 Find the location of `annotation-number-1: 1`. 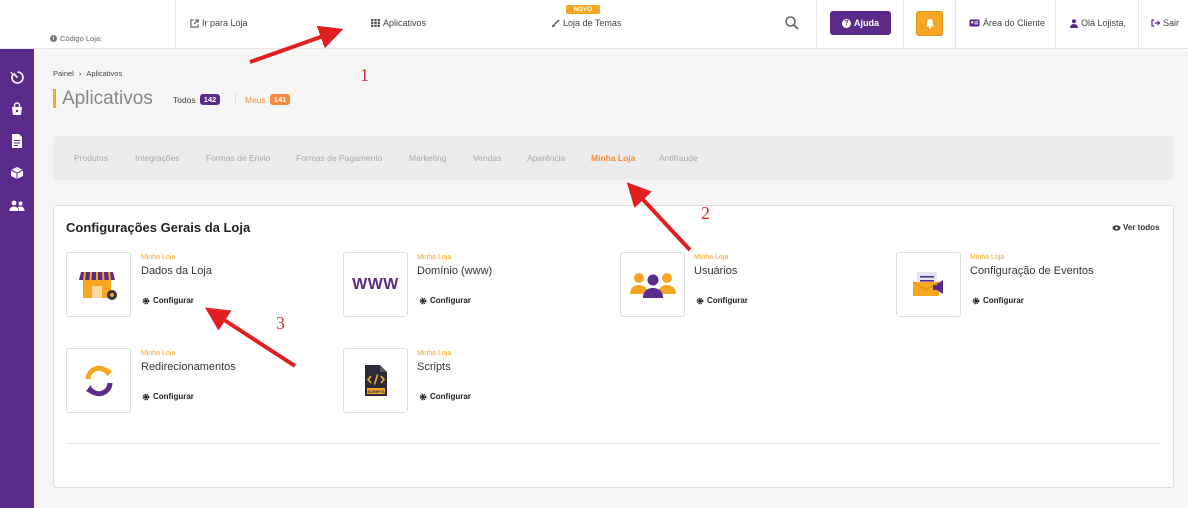

annotation-number-1: 1 is located at coordinates (364, 75).